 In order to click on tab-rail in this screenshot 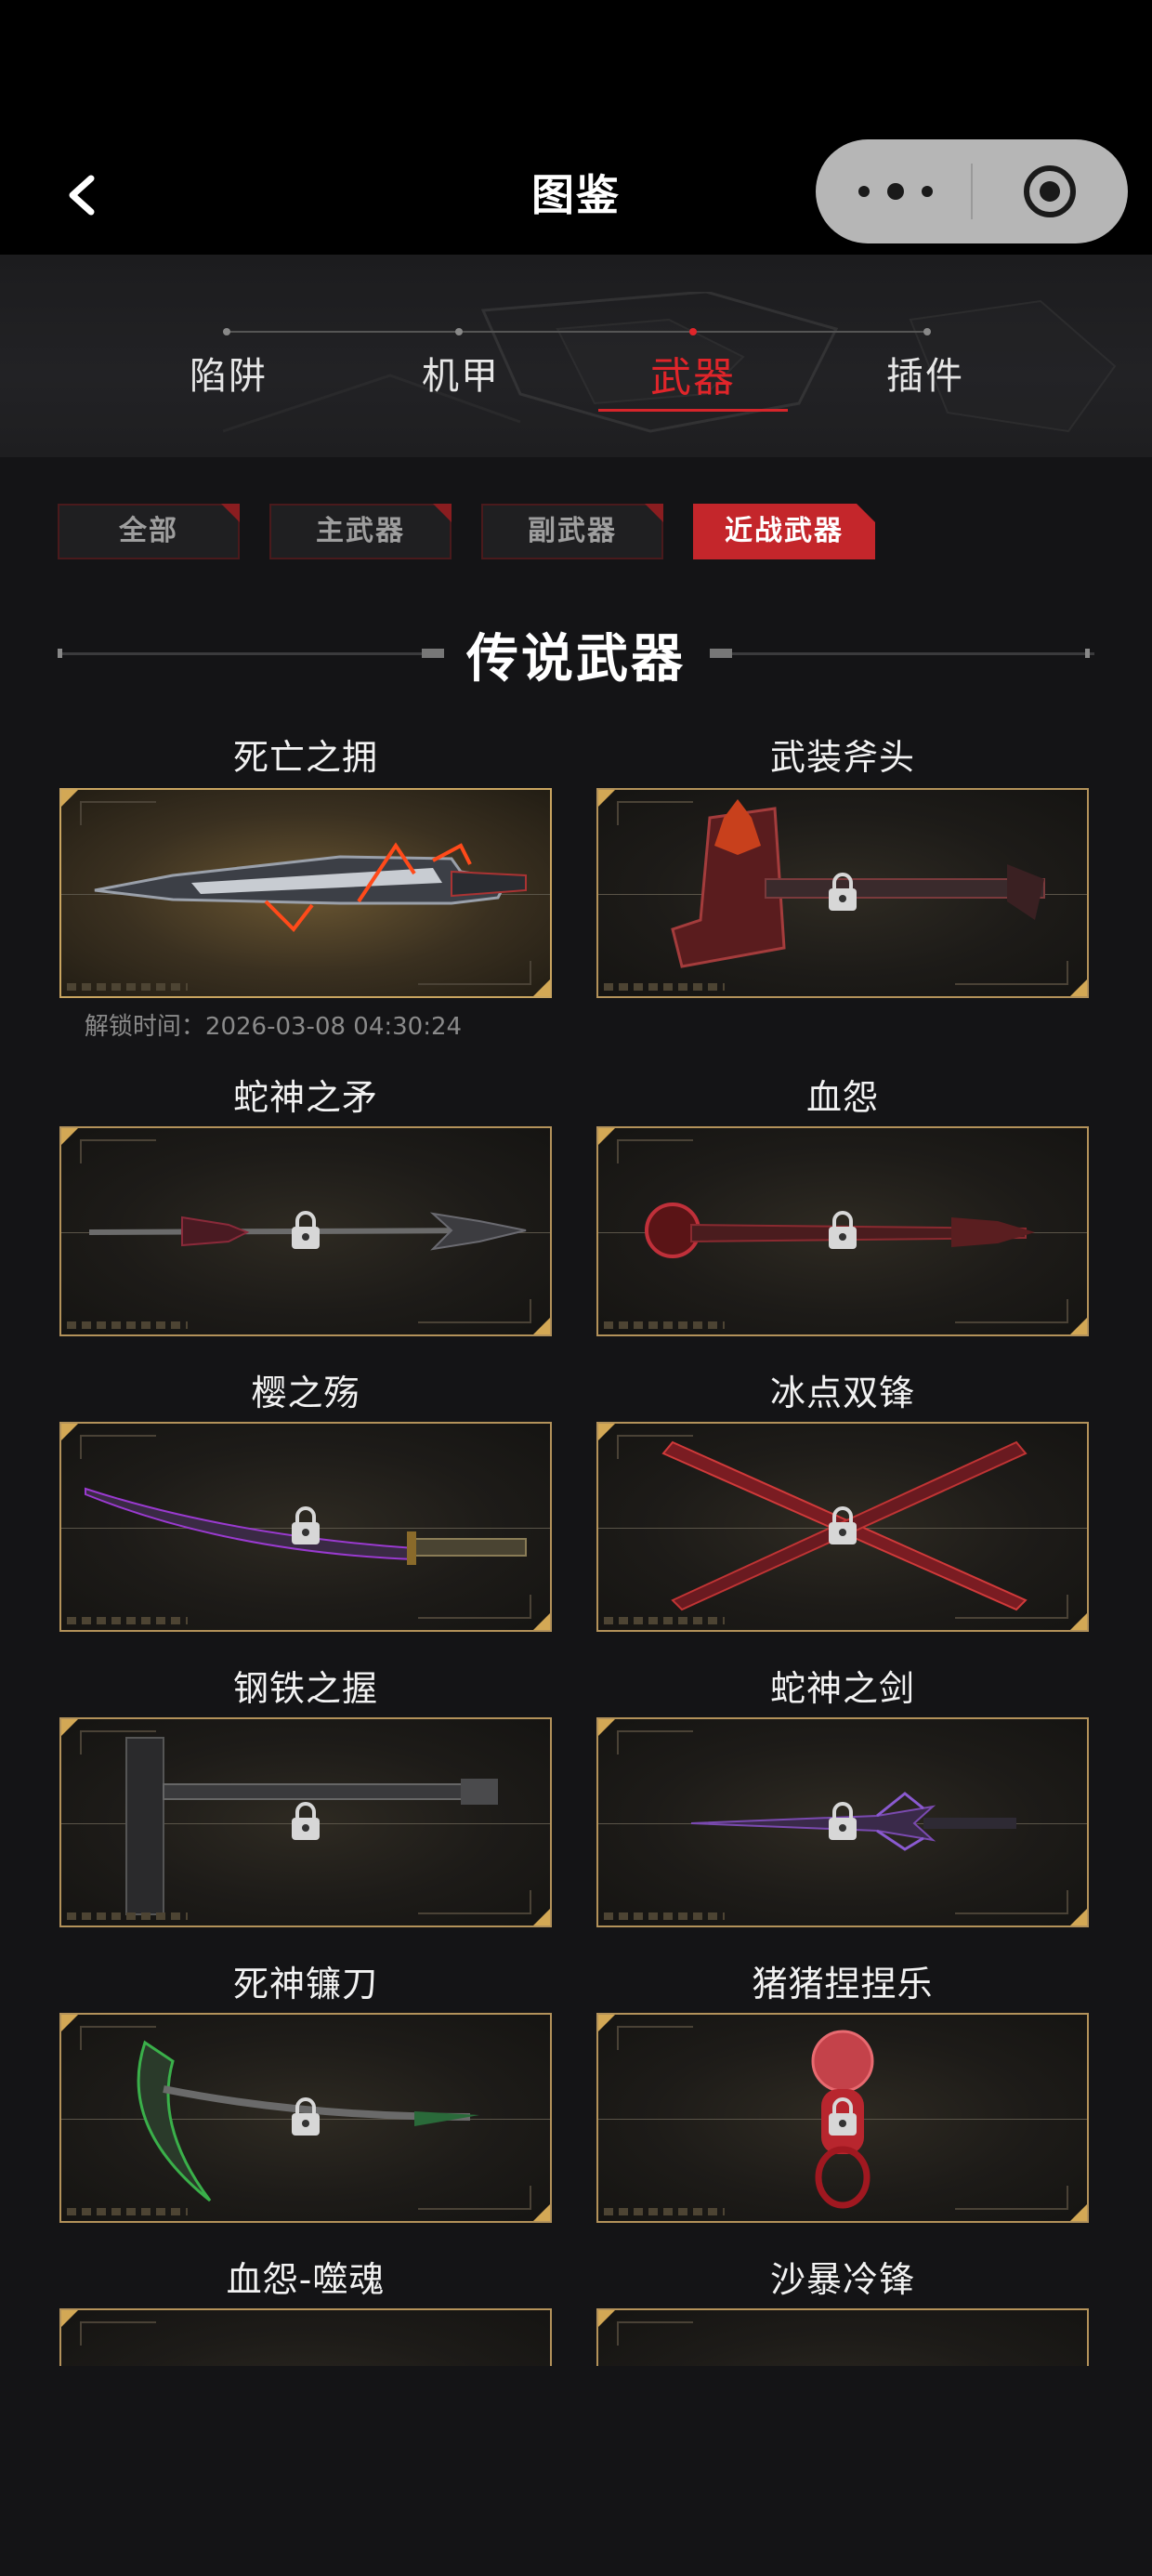, I will do `click(576, 332)`.